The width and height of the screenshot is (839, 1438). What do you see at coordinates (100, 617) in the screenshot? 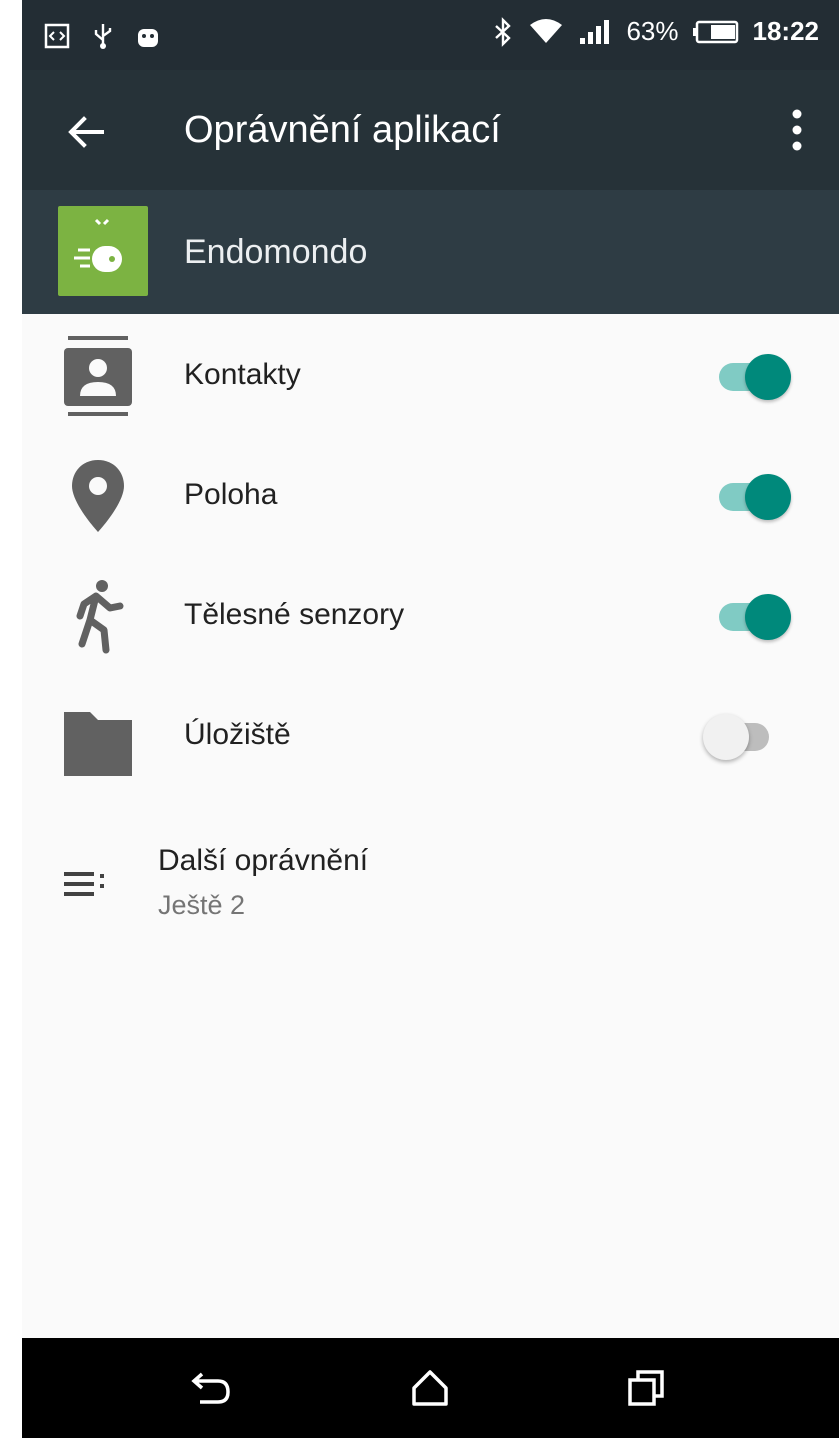
I see `body-sensors-icon` at bounding box center [100, 617].